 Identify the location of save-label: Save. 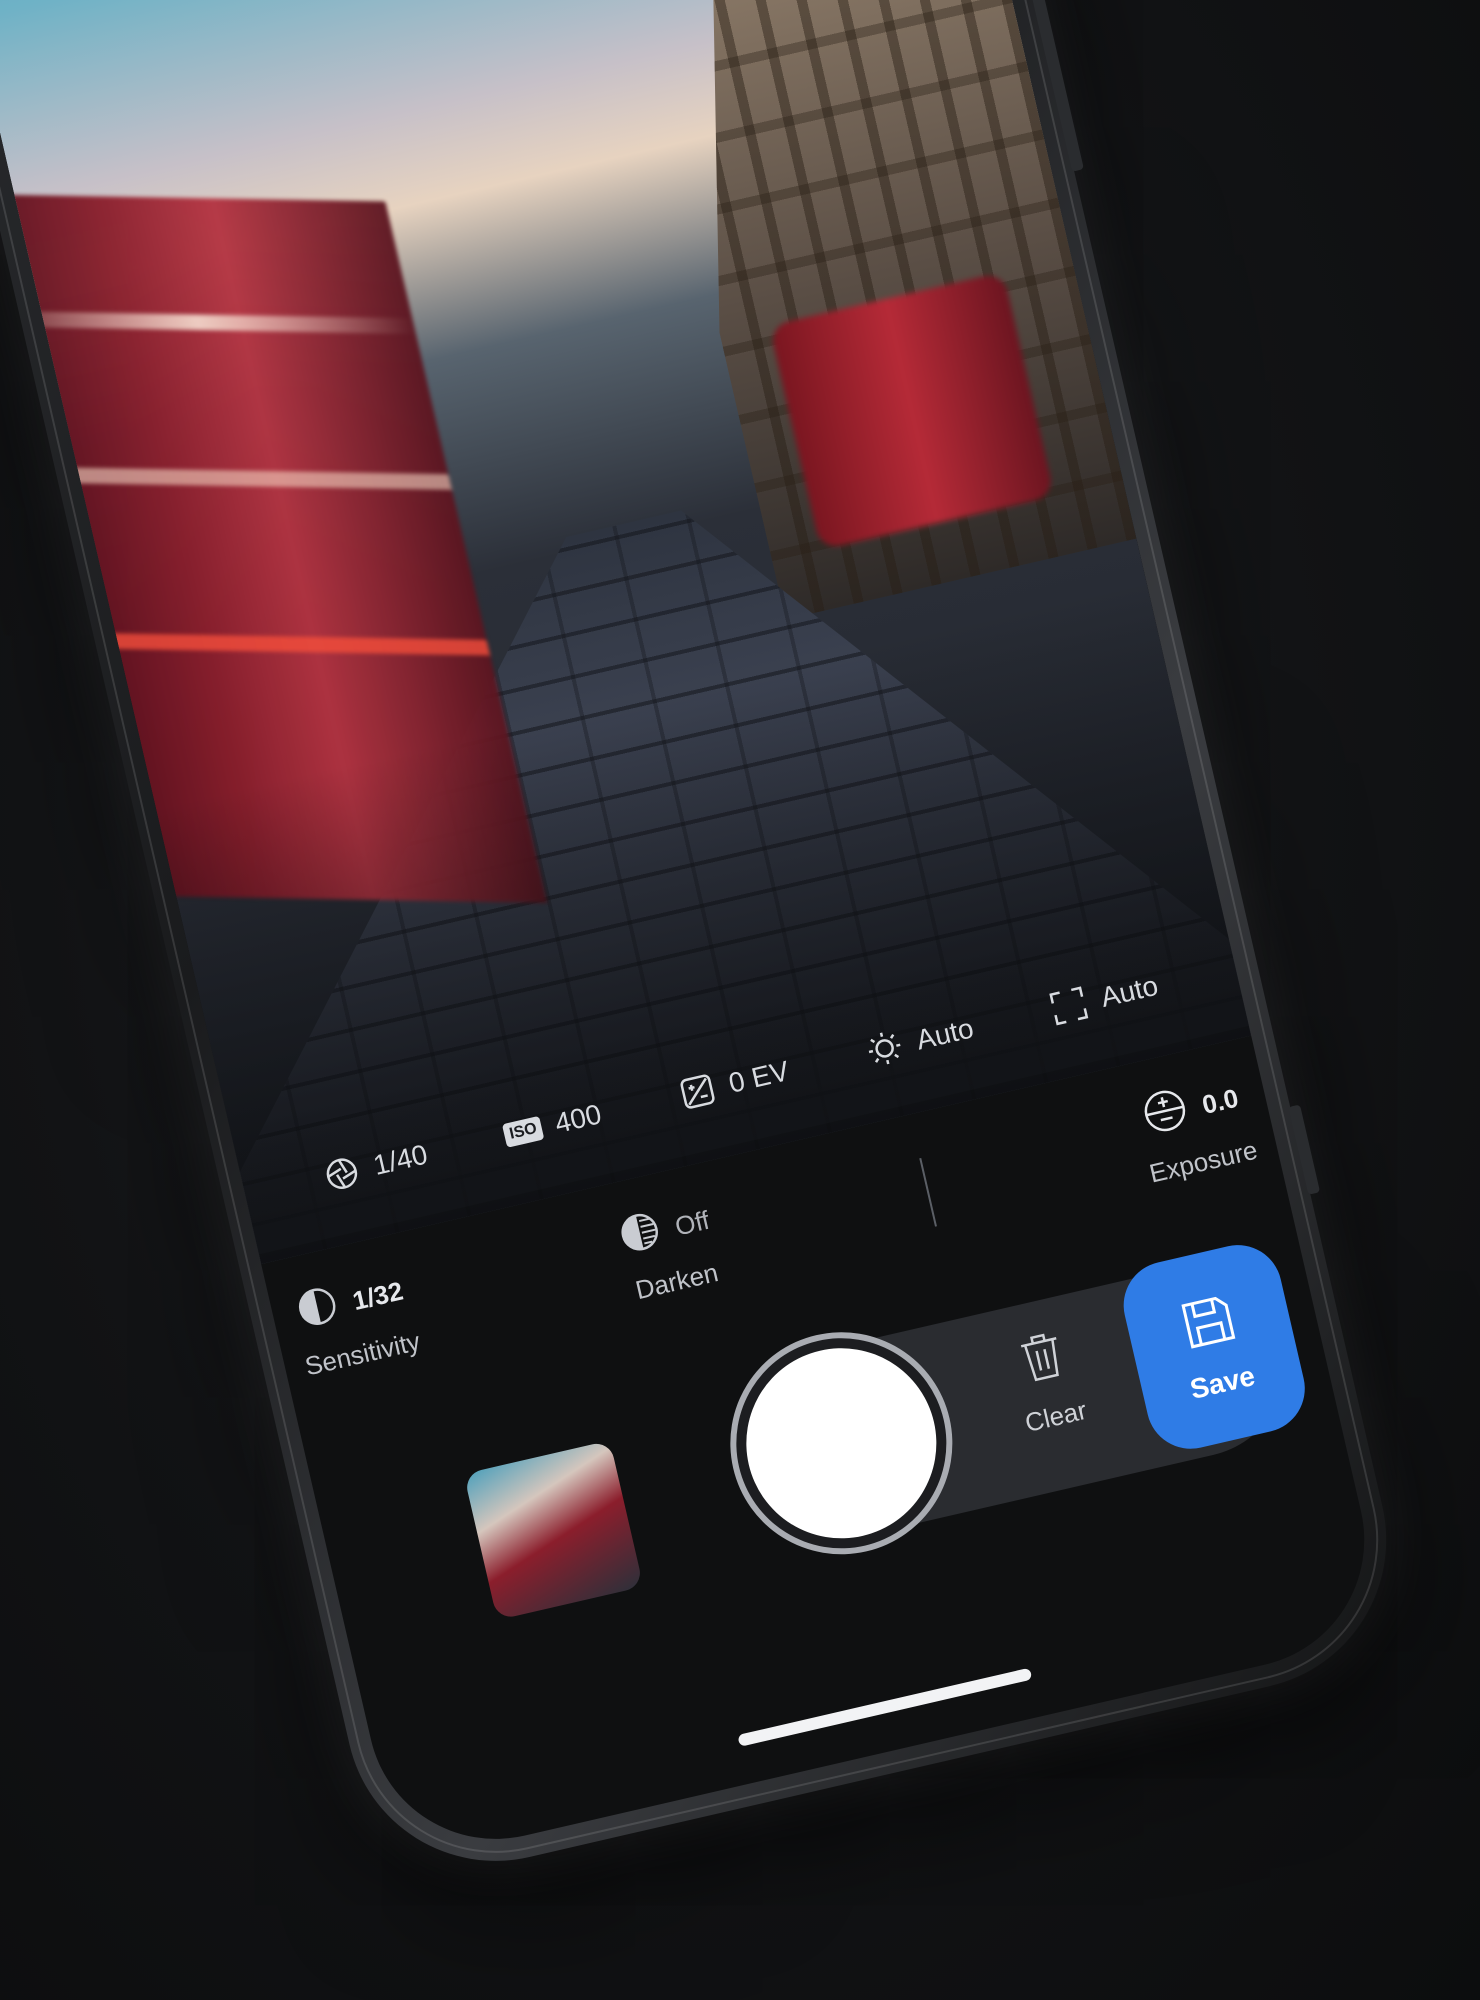
(1222, 1382).